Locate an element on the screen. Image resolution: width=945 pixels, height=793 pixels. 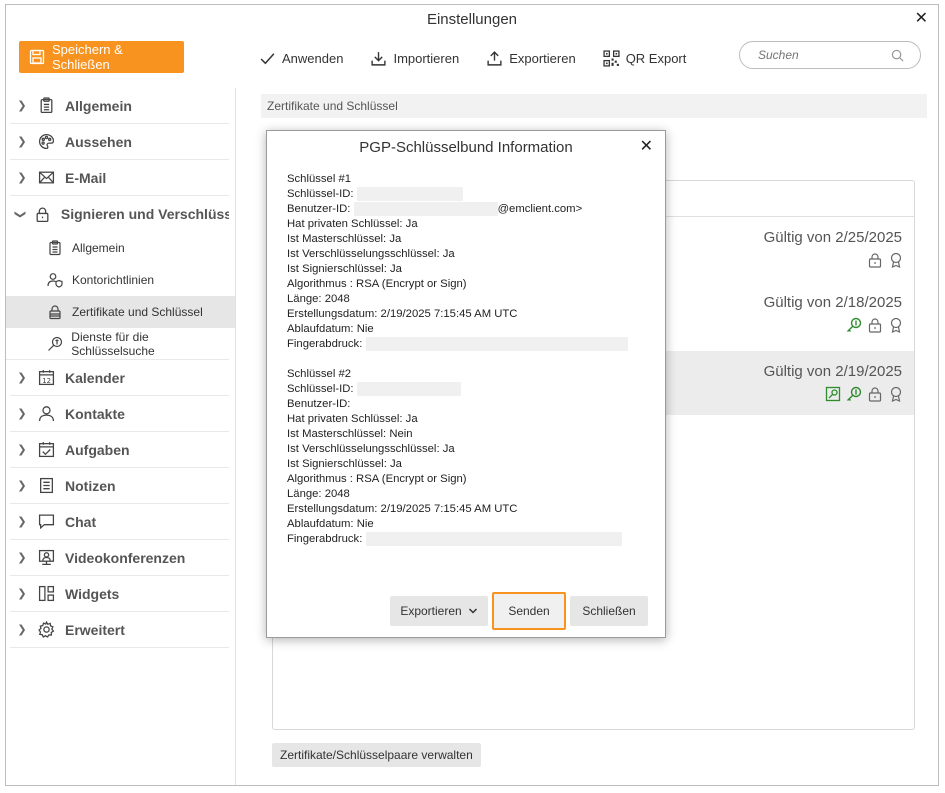
sidebar-item-general: ❯ Allgemein is located at coordinates (119, 106).